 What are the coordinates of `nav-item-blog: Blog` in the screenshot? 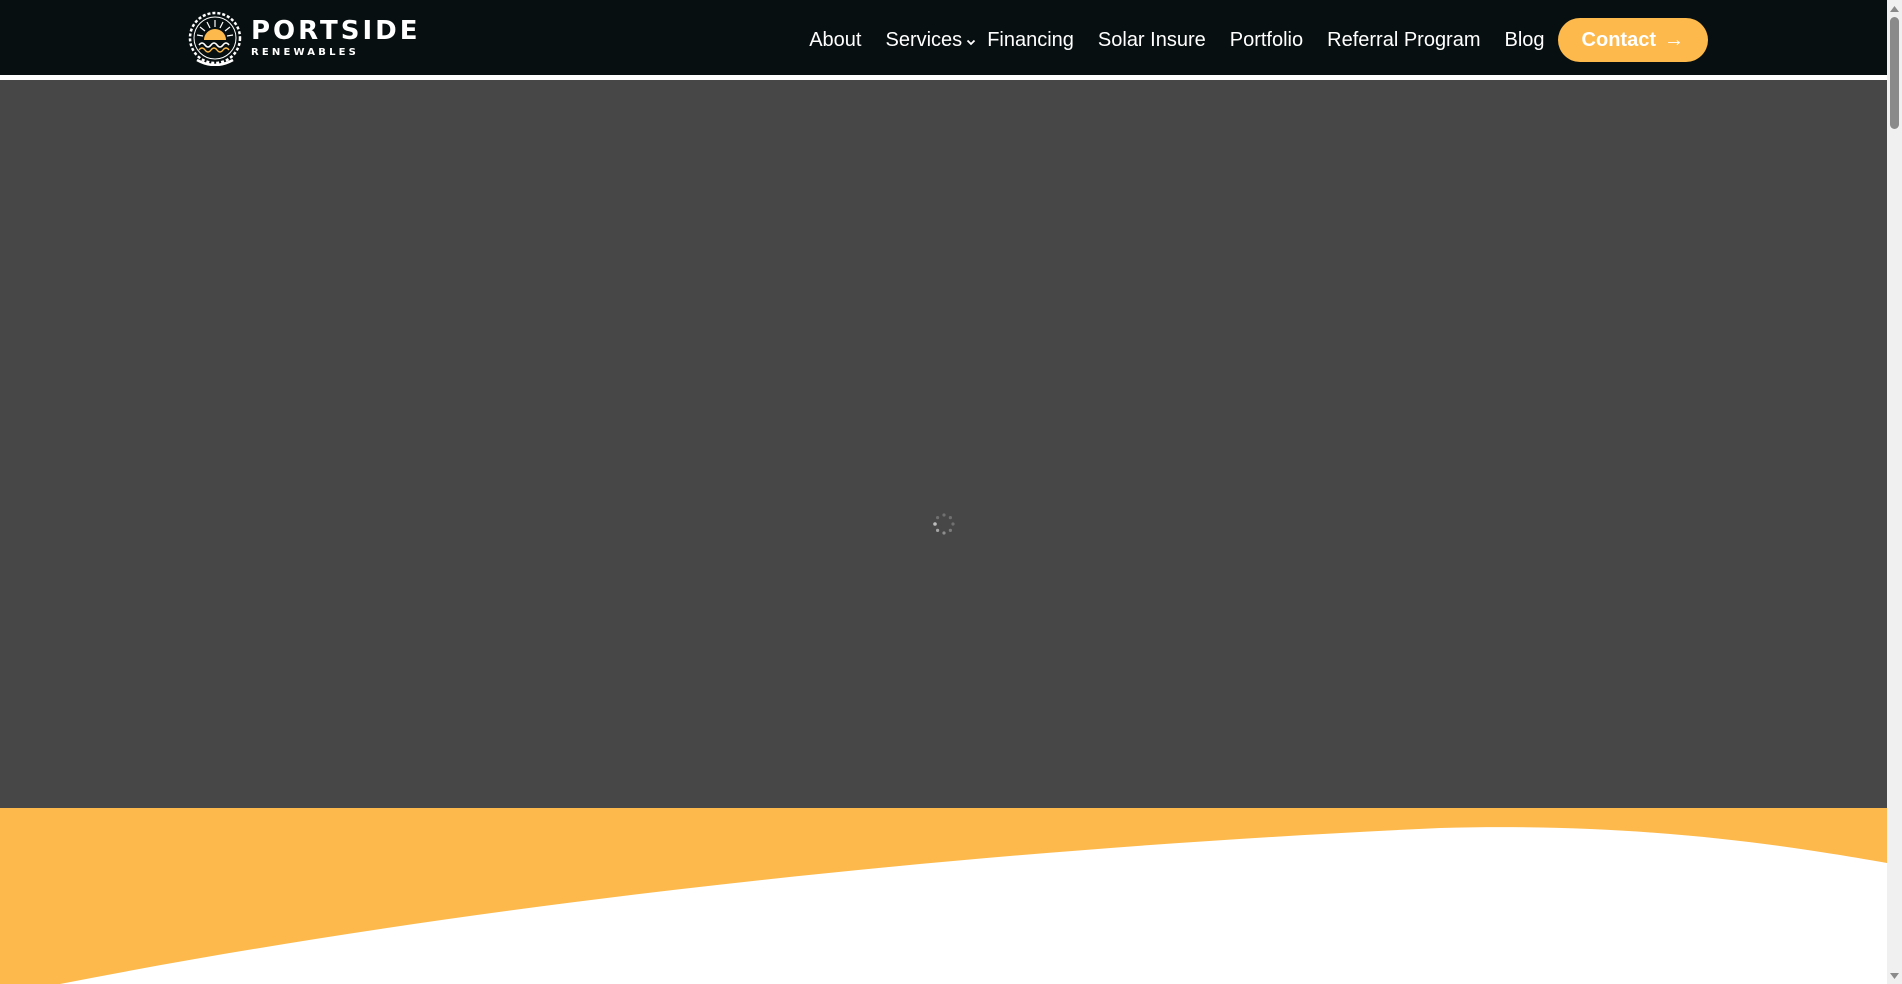 It's located at (1525, 40).